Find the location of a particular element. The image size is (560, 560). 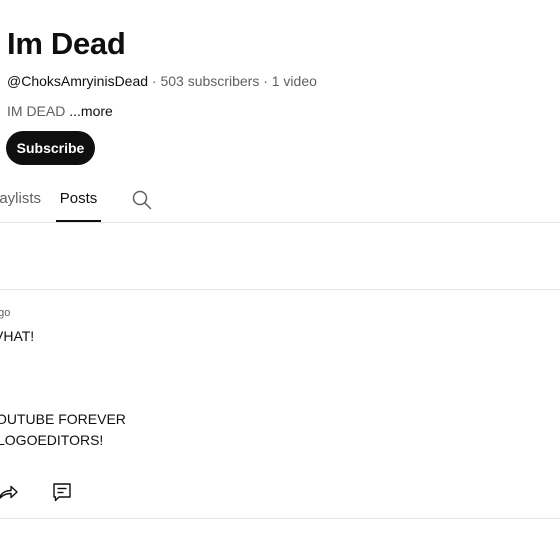

description-text: IM DEAD is located at coordinates (38, 111).